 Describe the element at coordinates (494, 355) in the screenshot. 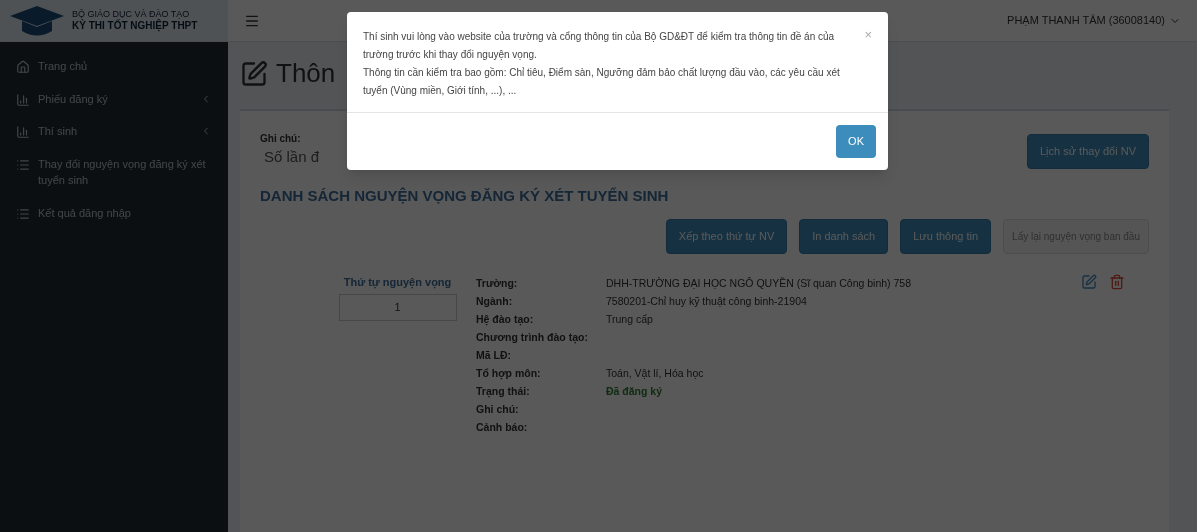

I see `field-label: Mã LĐ:` at that location.